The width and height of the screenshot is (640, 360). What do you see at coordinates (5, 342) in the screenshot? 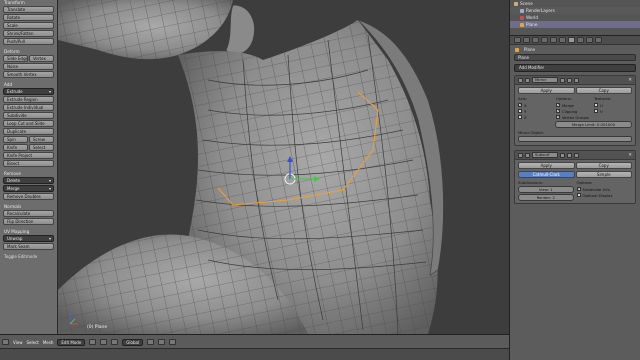
I see `editor-type-icon` at bounding box center [5, 342].